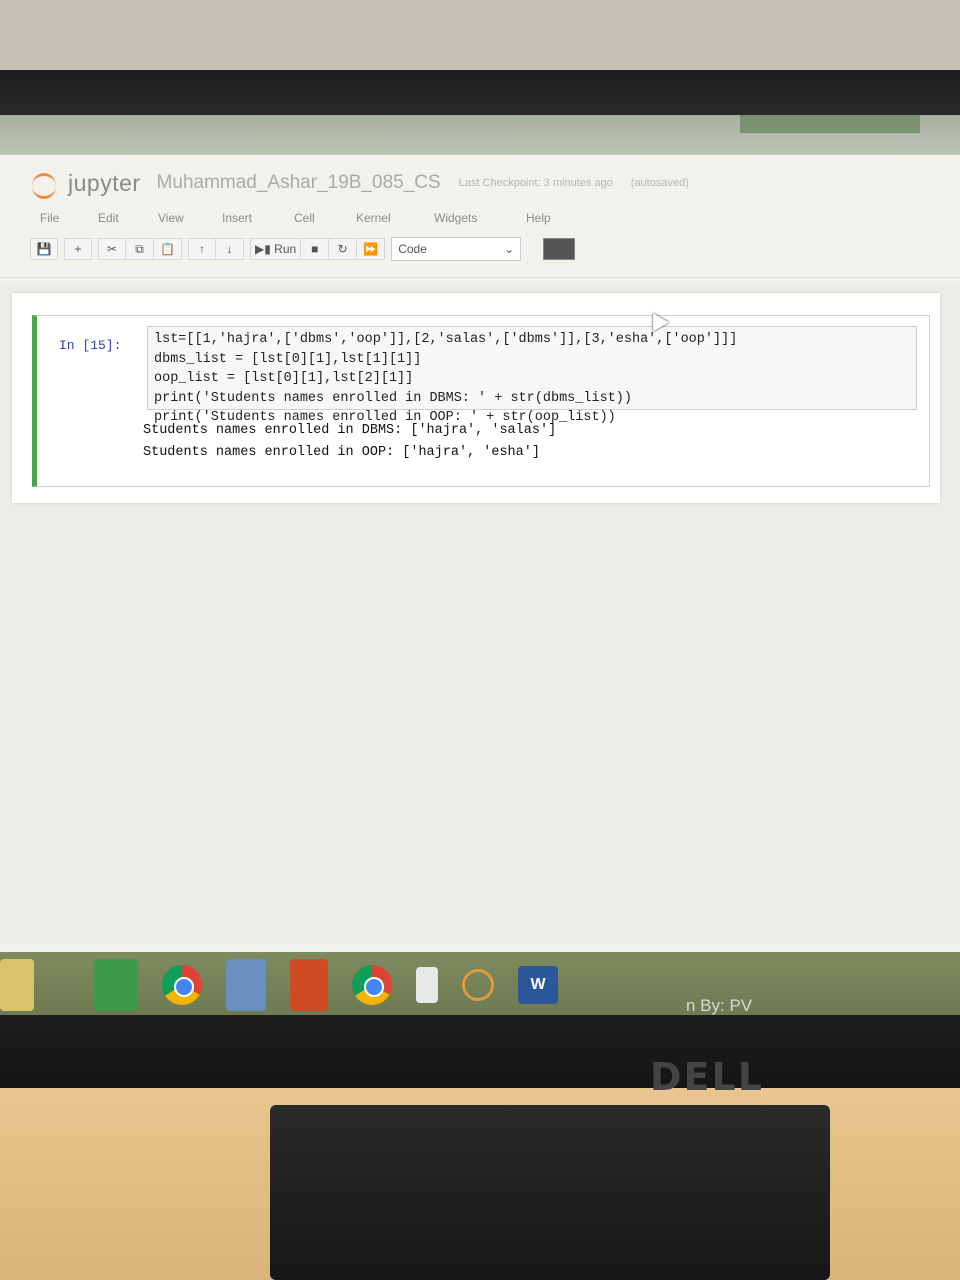 This screenshot has height=1280, width=960. I want to click on menu-view: View, so click(190, 218).